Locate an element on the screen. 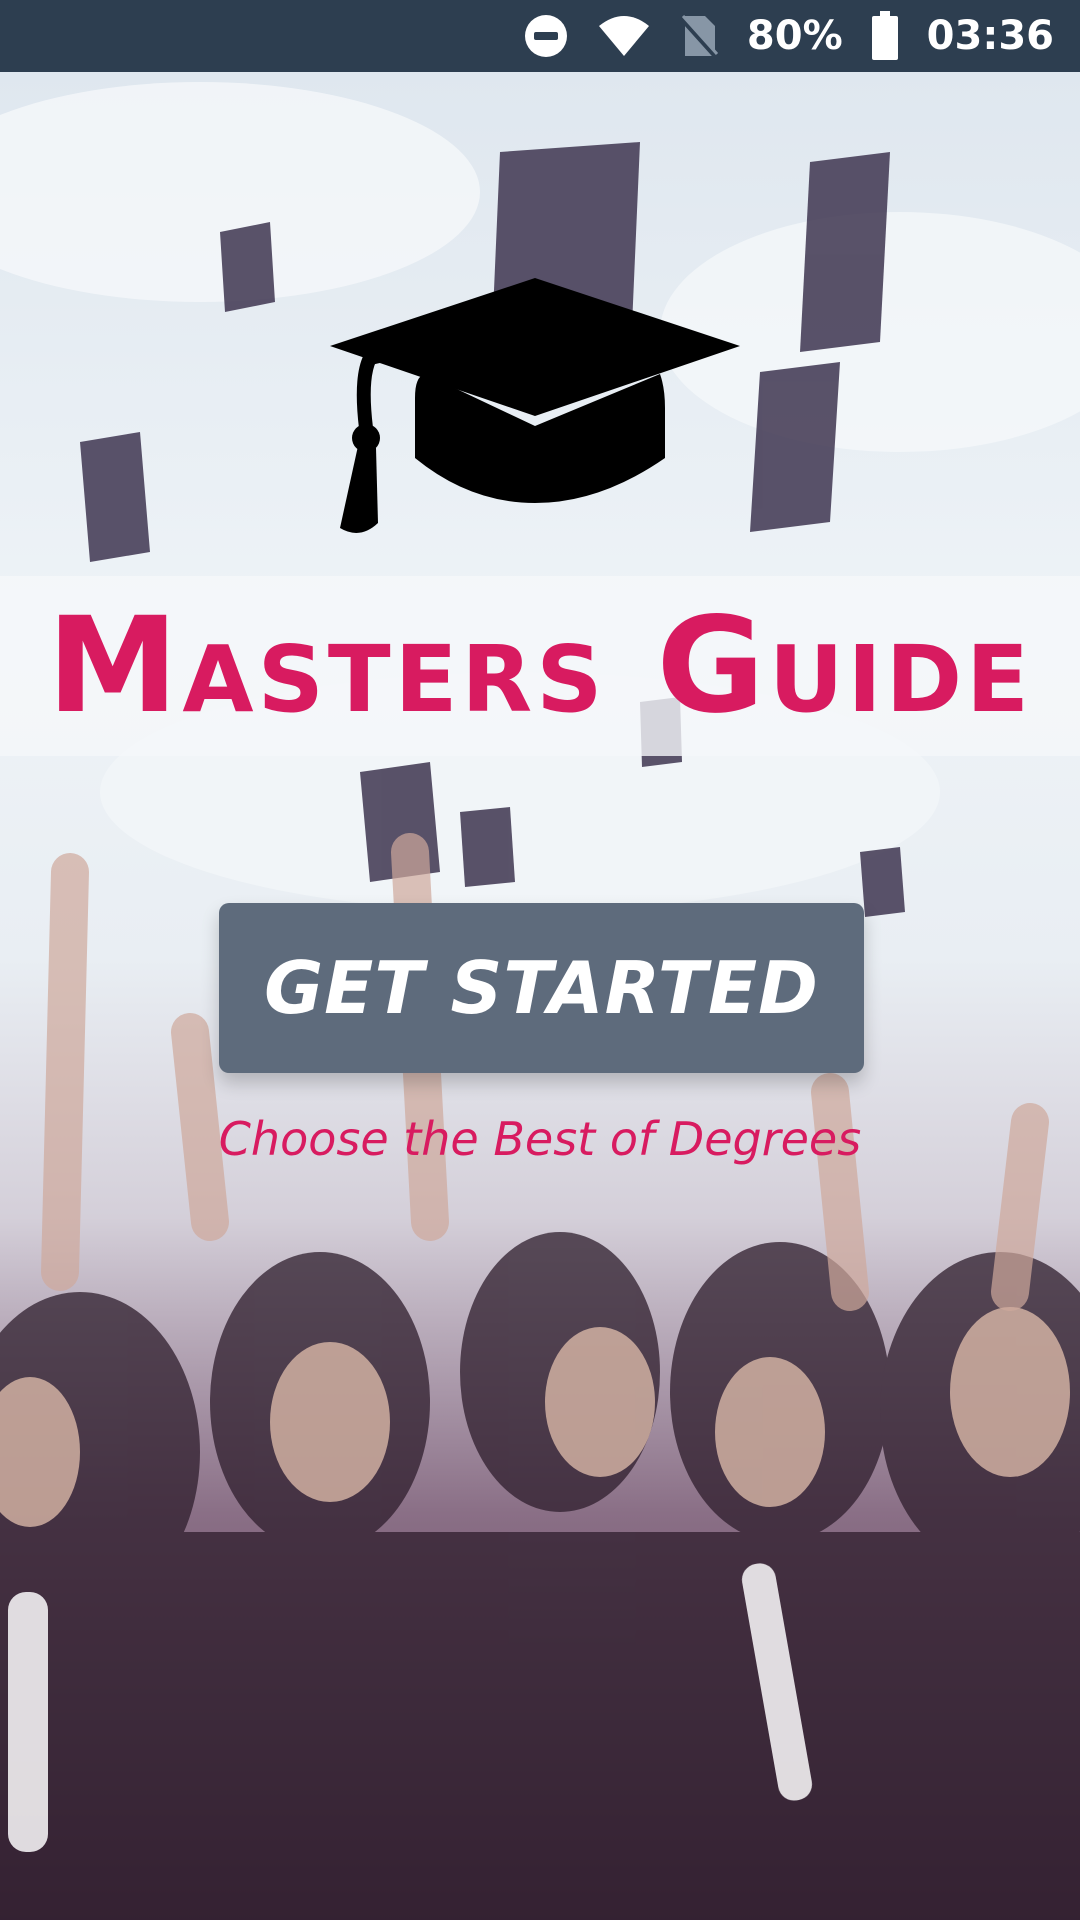  battery-icon is located at coordinates (885, 36).